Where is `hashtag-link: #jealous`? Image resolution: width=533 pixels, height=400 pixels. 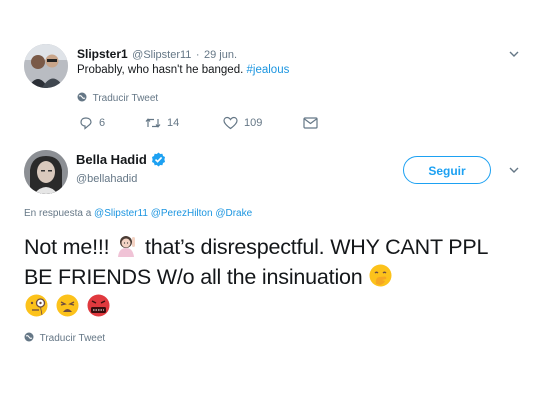 hashtag-link: #jealous is located at coordinates (268, 70).